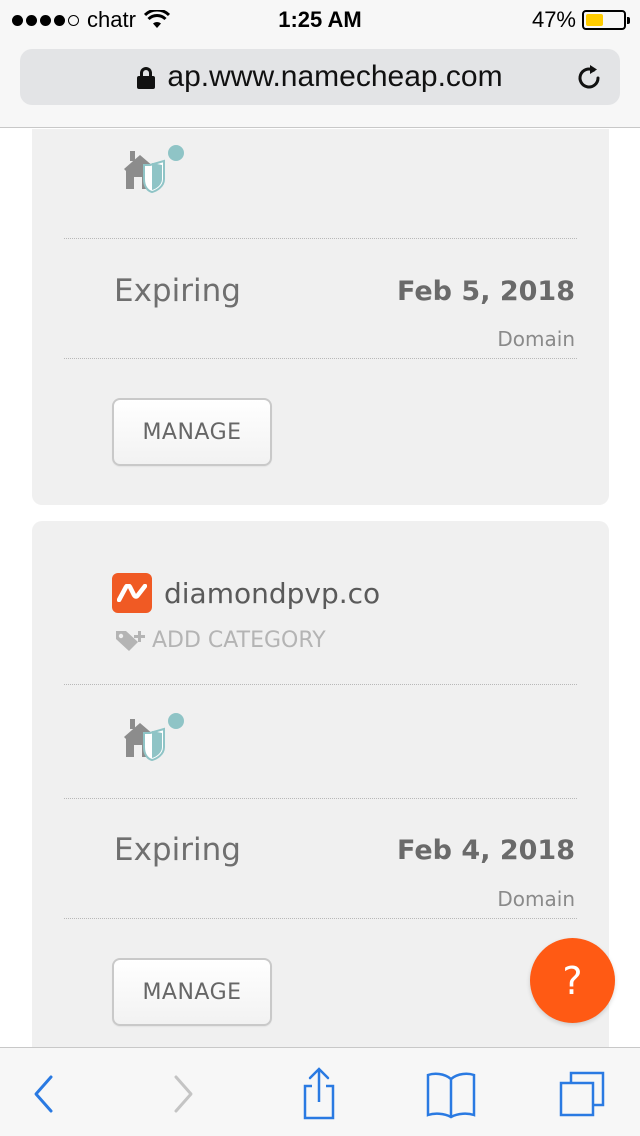  I want to click on add-category-label: ADD CATEGORY, so click(239, 640).